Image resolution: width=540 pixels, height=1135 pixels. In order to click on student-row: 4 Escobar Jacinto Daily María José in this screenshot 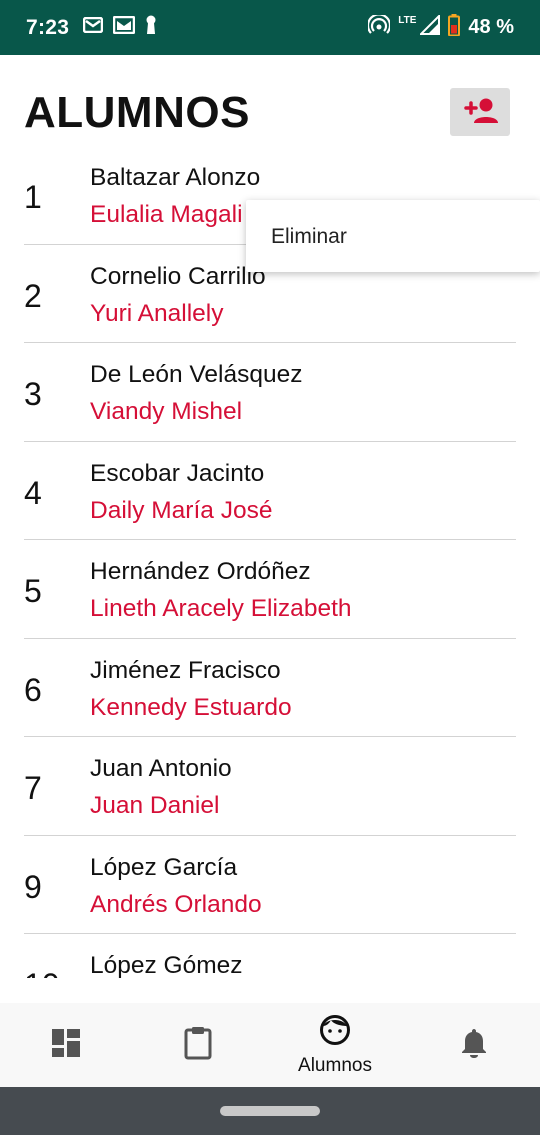, I will do `click(270, 491)`.